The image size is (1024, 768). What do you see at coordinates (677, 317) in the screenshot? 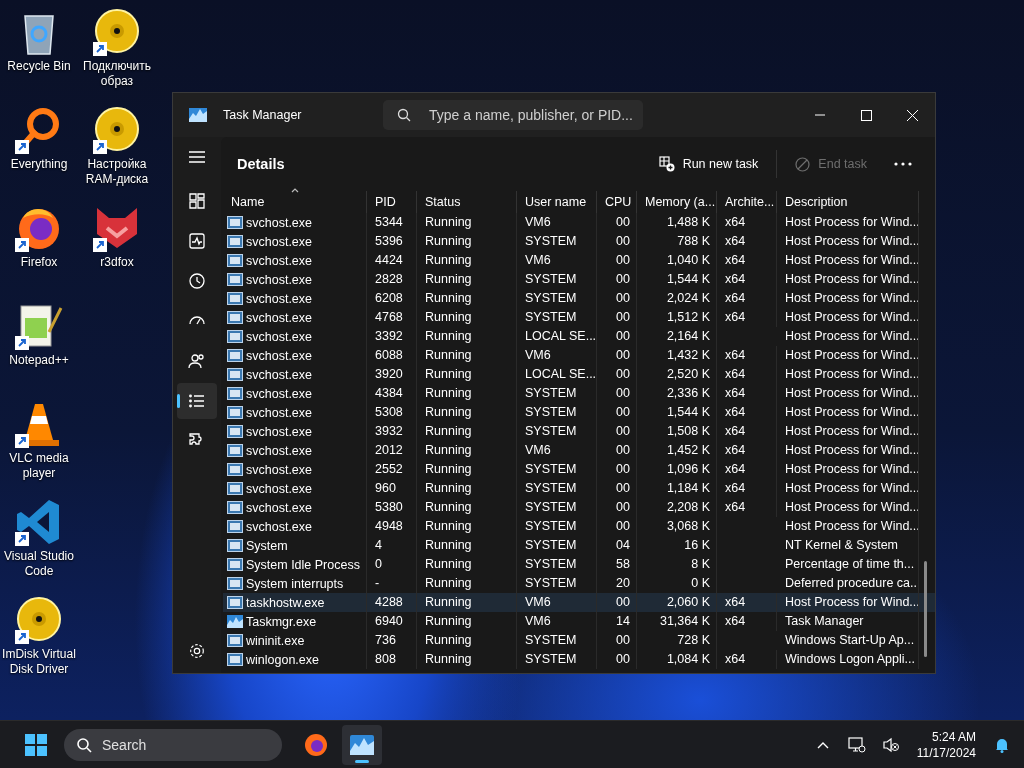
I see `table-cell: 1,512 K` at bounding box center [677, 317].